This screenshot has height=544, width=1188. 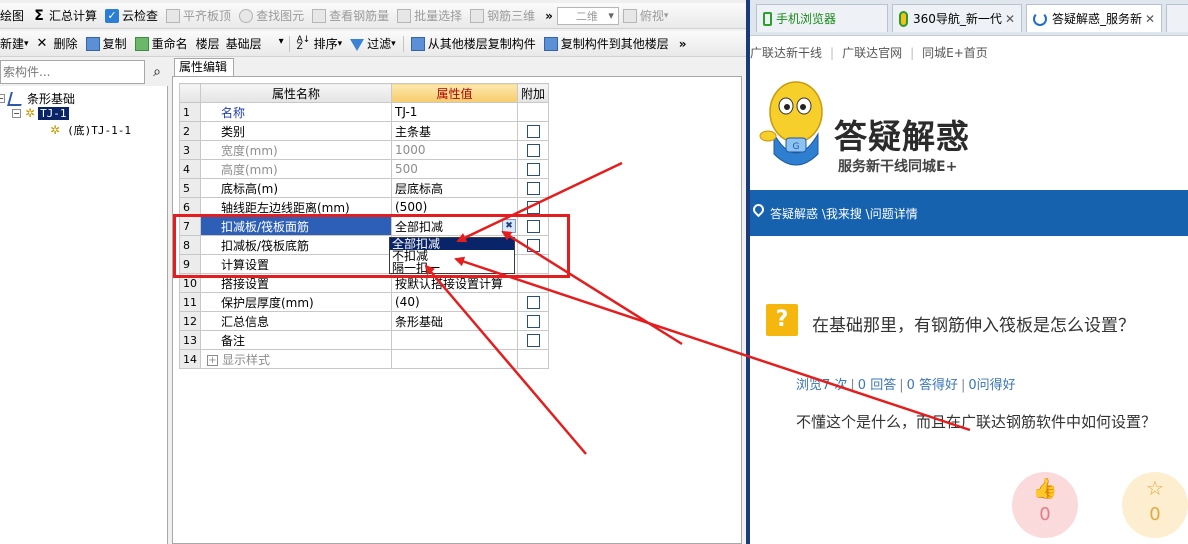 I want to click on table-row: 12 汇总信息 条形基础, so click(x=364, y=321).